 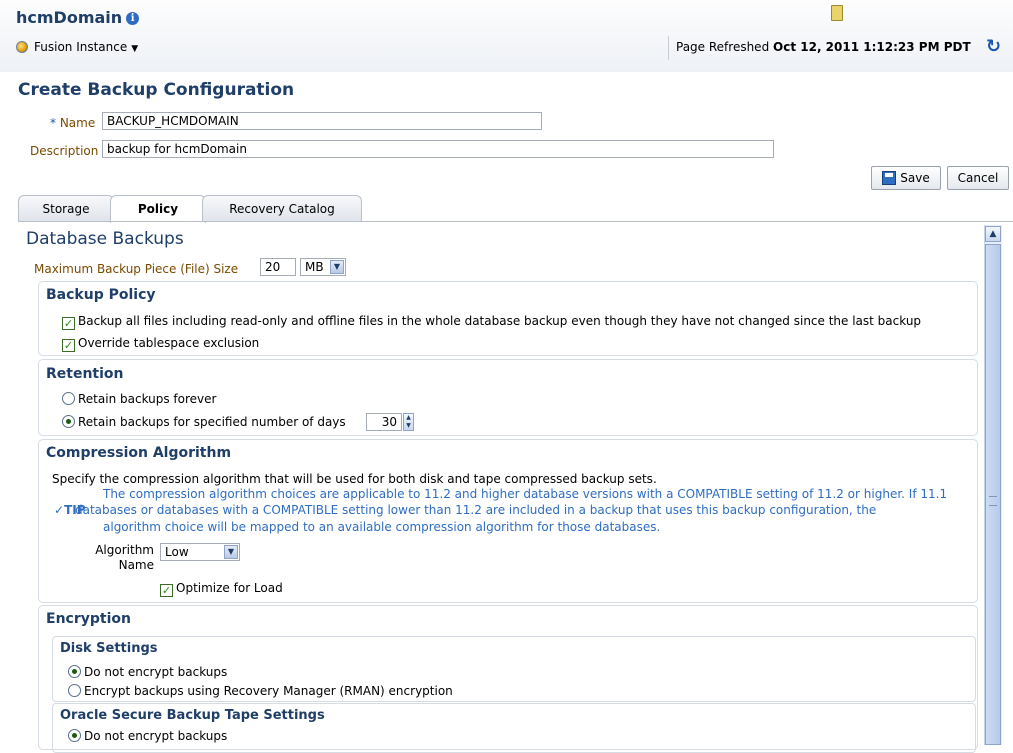 I want to click on tape-settings-heading: Oracle Secure Backup Tape Settings, so click(x=192, y=715).